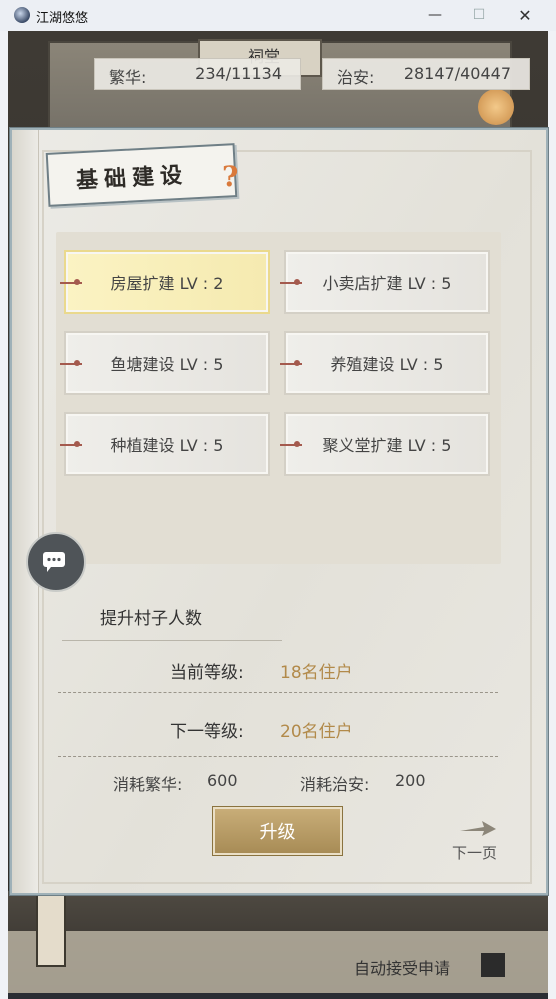 The height and width of the screenshot is (999, 556). I want to click on building-item-fishpond: 鱼塘建设 LV : 5, so click(165, 363).